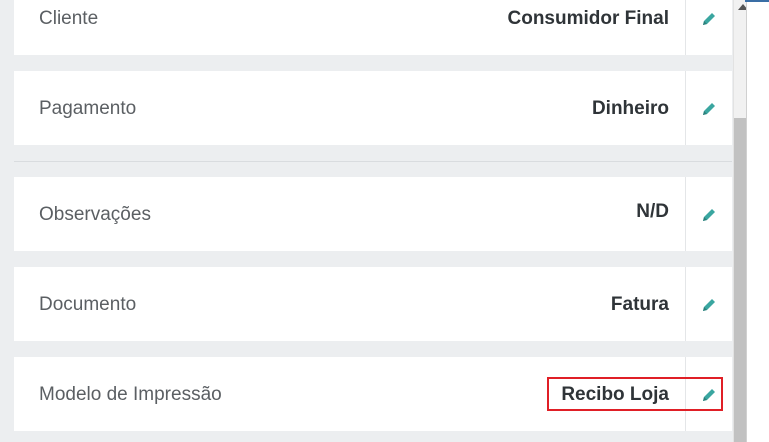  What do you see at coordinates (95, 214) in the screenshot?
I see `row-label: Observações` at bounding box center [95, 214].